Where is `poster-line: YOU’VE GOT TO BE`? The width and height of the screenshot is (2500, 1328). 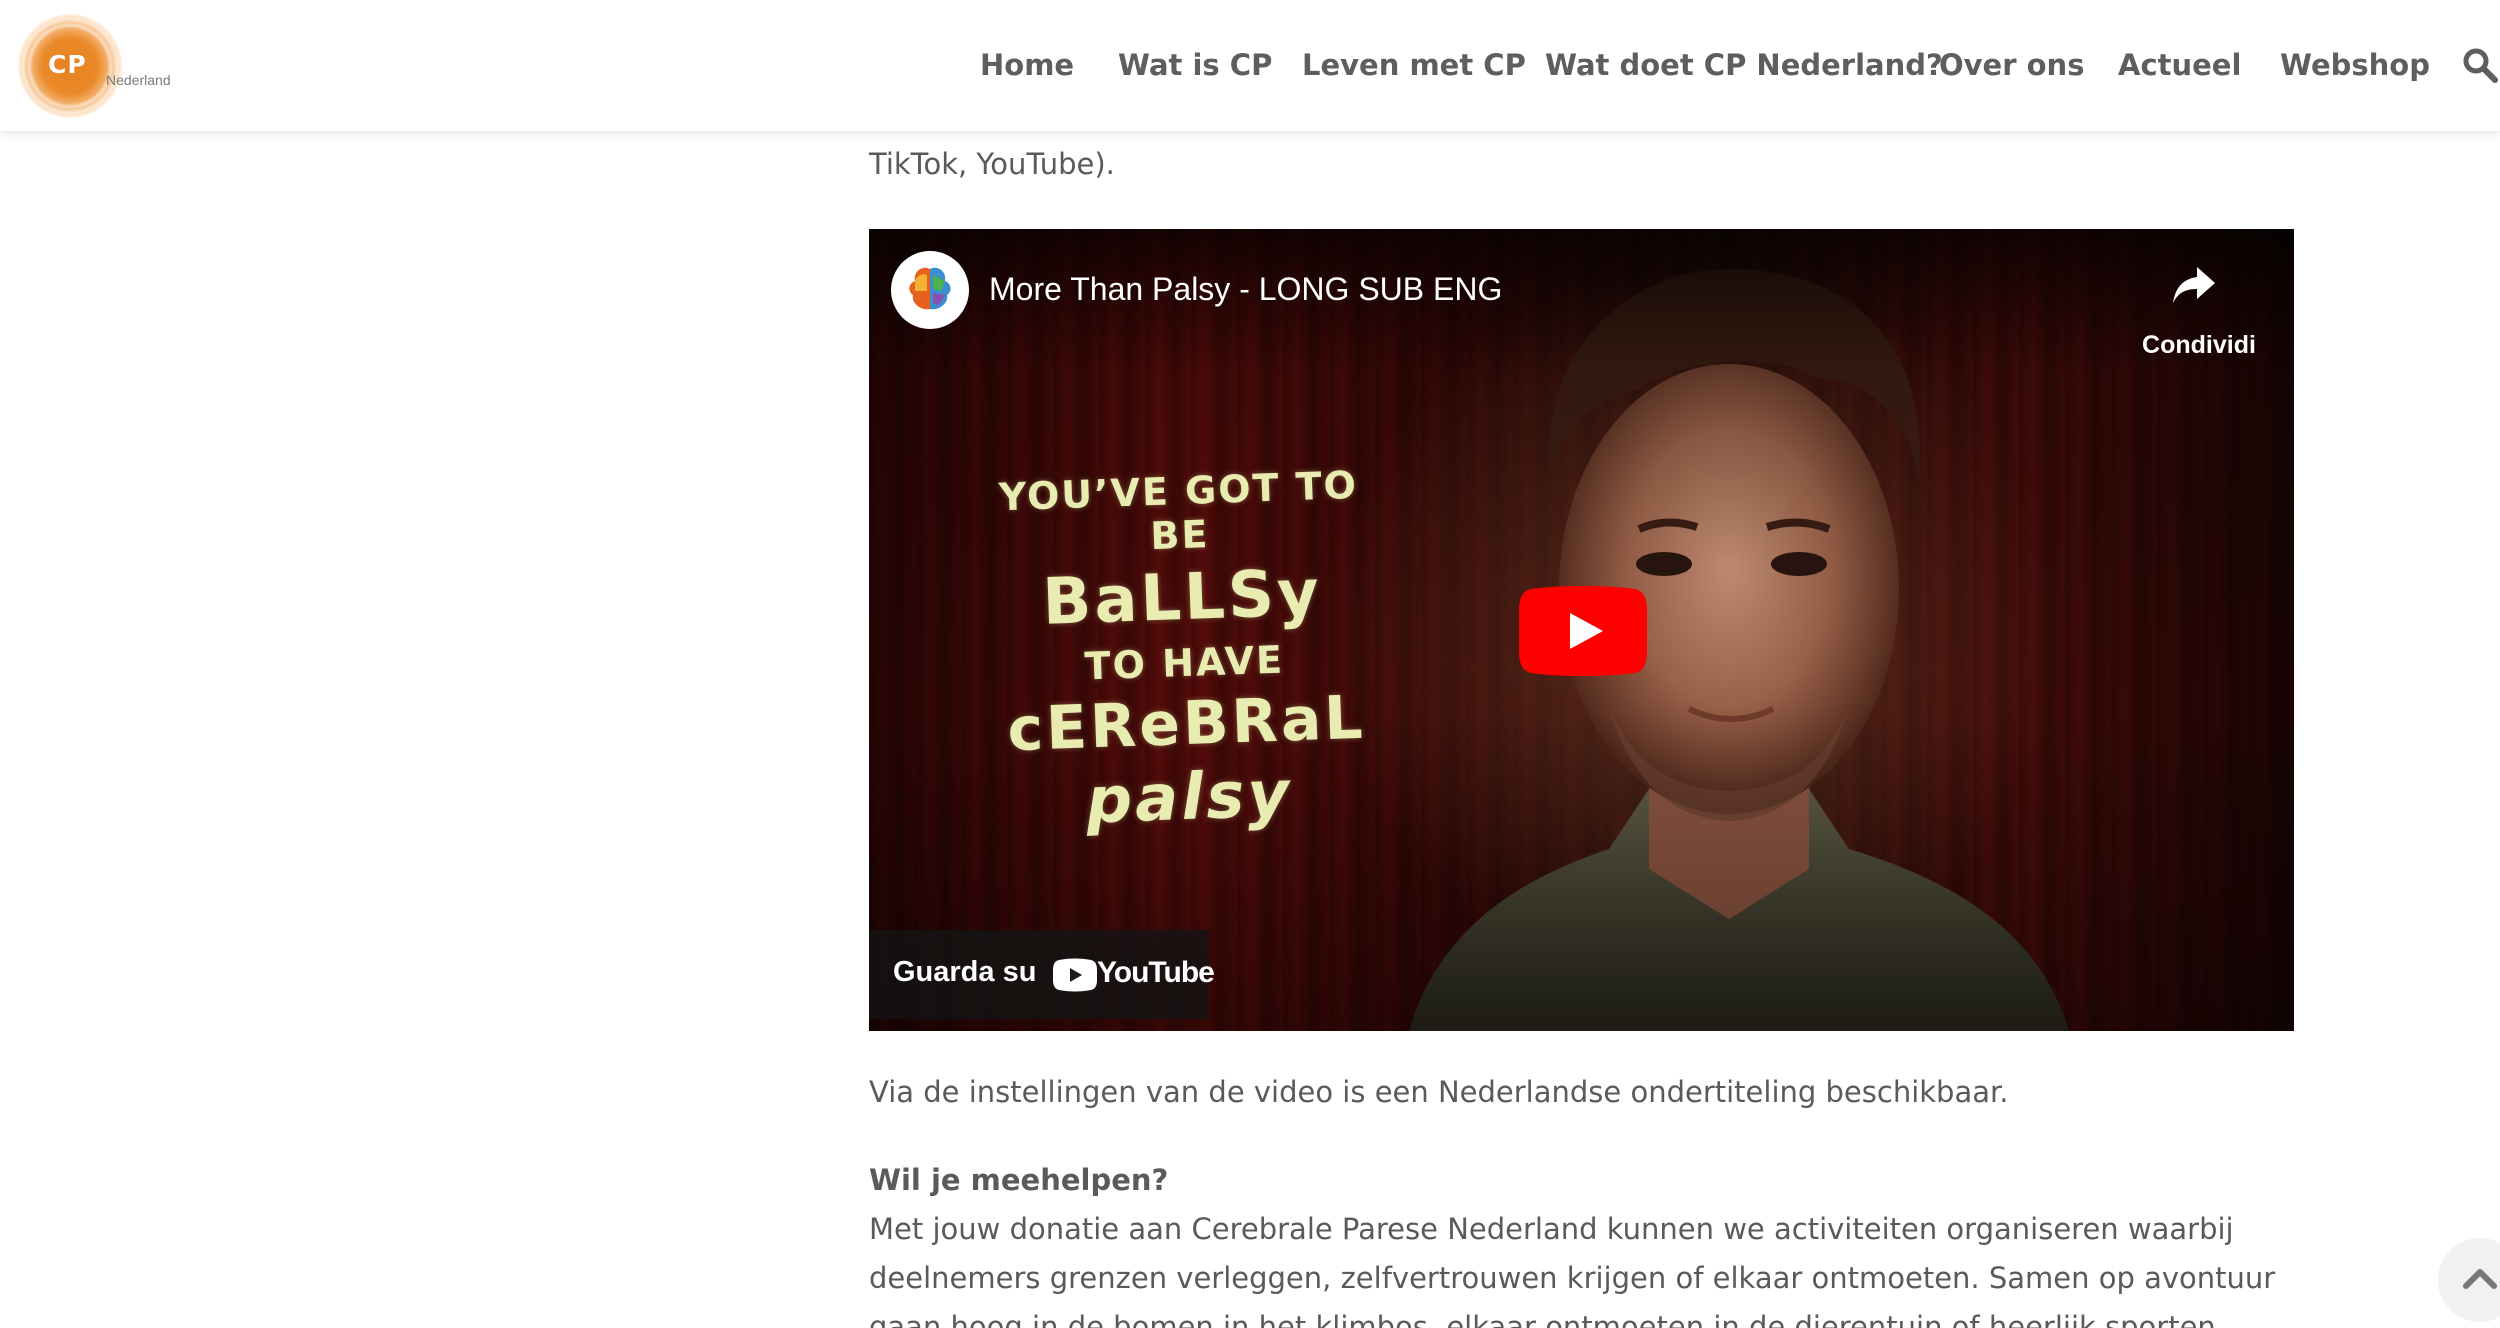
poster-line: YOU’VE GOT TO BE is located at coordinates (1178, 510).